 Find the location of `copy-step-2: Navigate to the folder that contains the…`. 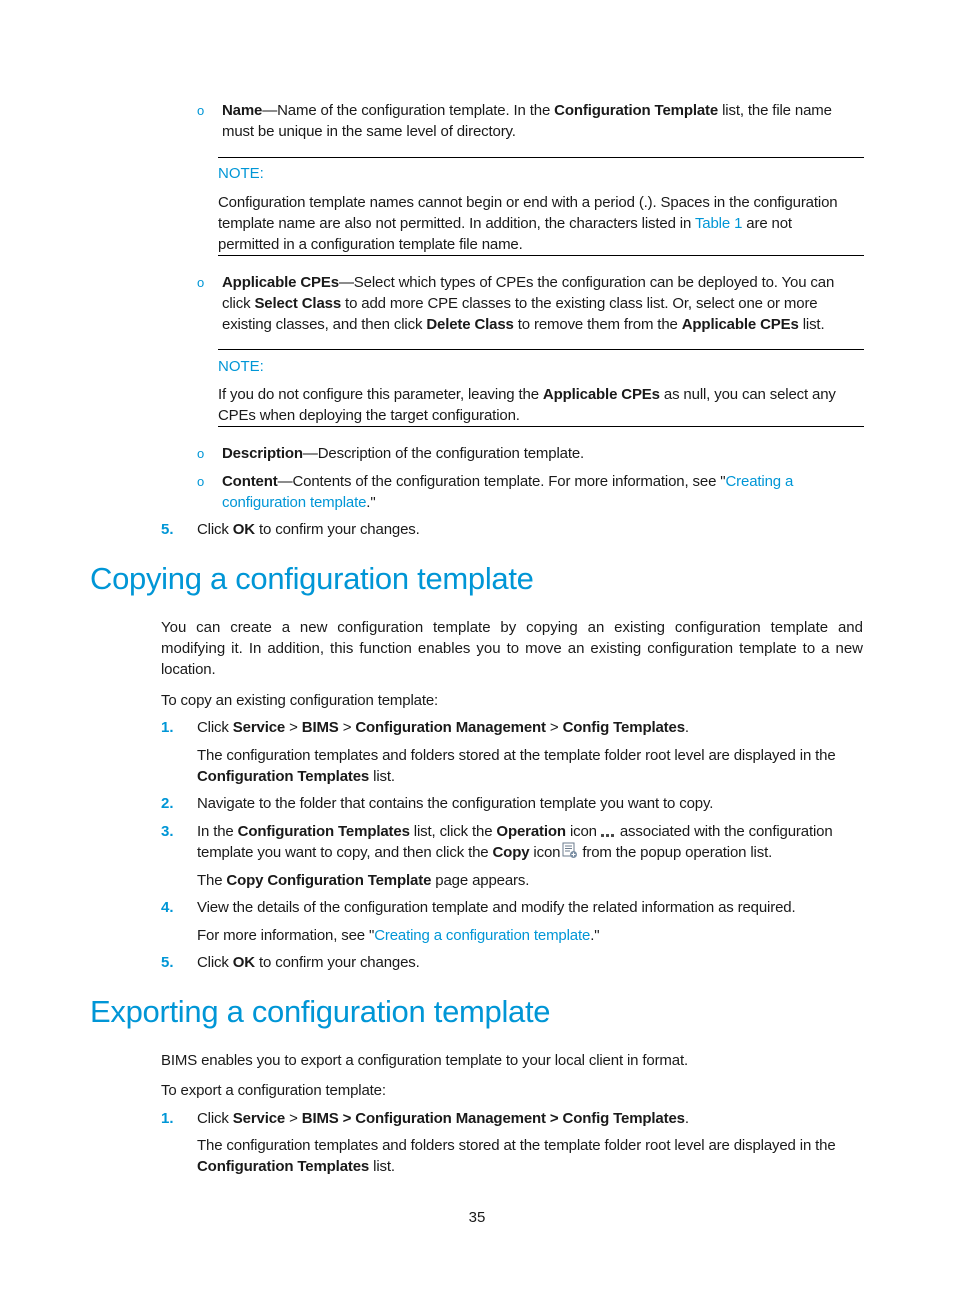

copy-step-2: Navigate to the folder that contains the… is located at coordinates (455, 803).